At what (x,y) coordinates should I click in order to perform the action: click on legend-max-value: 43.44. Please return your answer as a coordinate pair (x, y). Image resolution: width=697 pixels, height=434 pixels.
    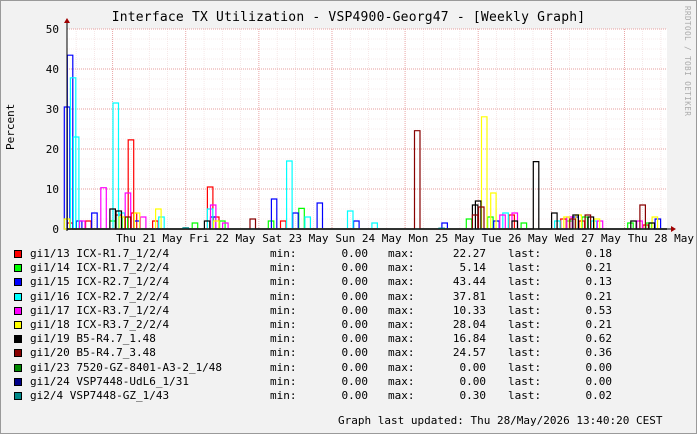
    Looking at the image, I should click on (469, 282).